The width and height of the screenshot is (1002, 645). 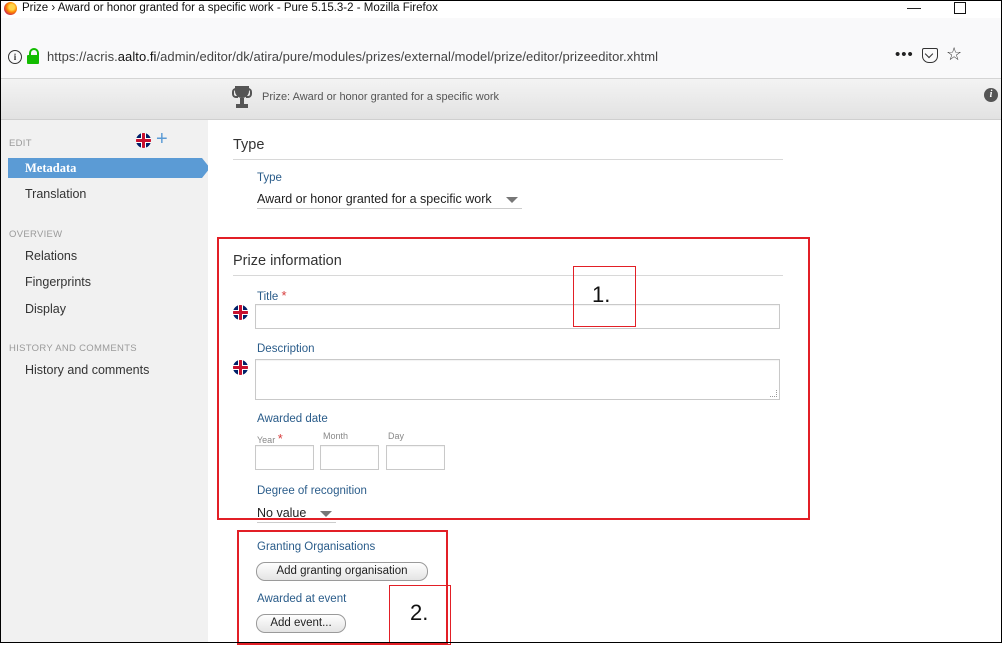 What do you see at coordinates (960, 8) in the screenshot?
I see `maximize-button` at bounding box center [960, 8].